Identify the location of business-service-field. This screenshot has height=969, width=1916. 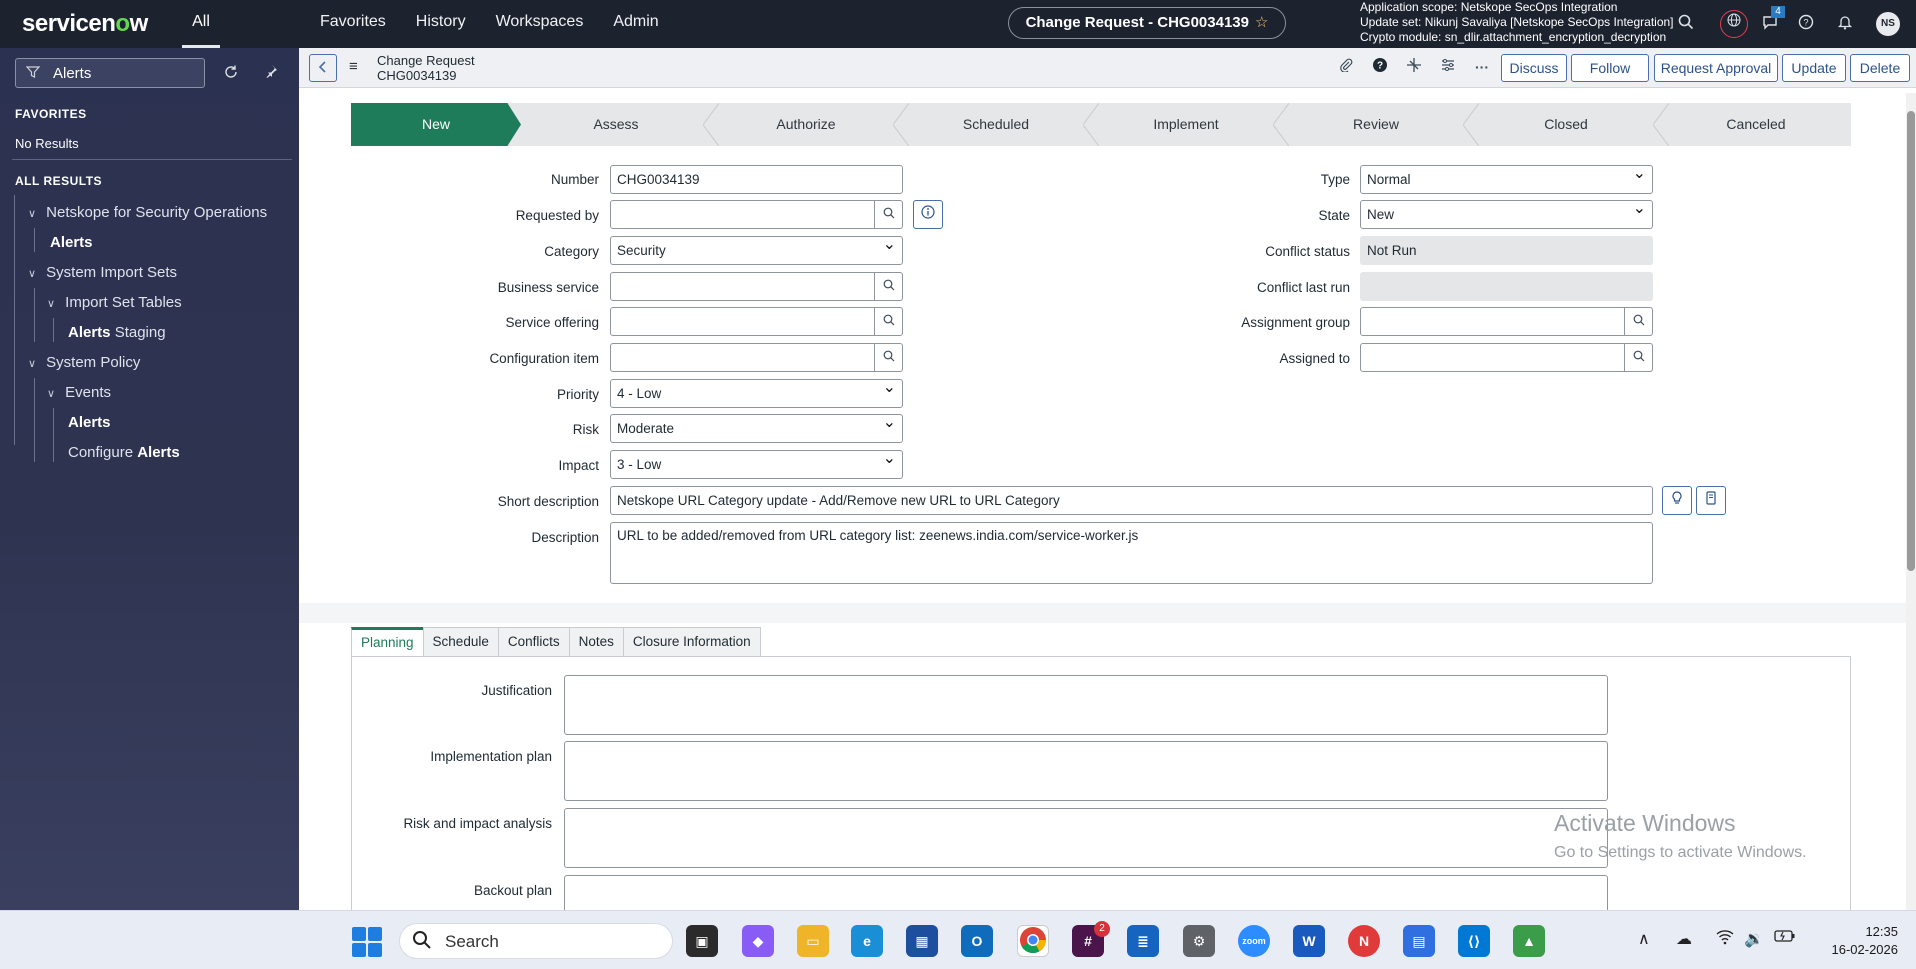
(742, 286).